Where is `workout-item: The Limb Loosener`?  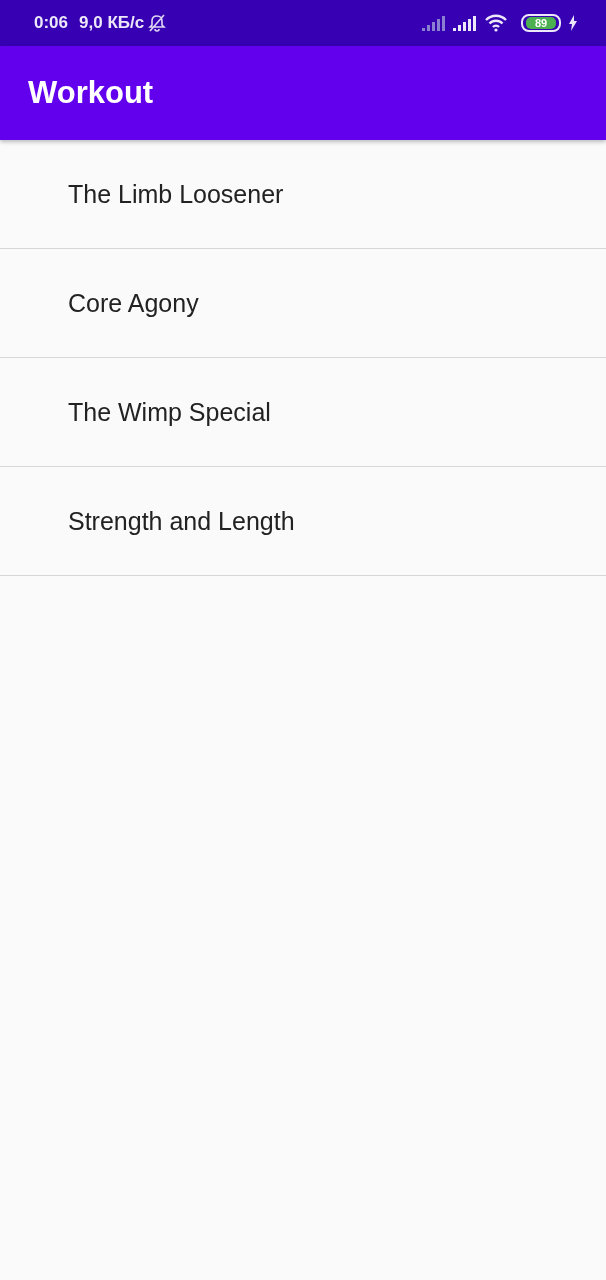
workout-item: The Limb Loosener is located at coordinates (303, 194).